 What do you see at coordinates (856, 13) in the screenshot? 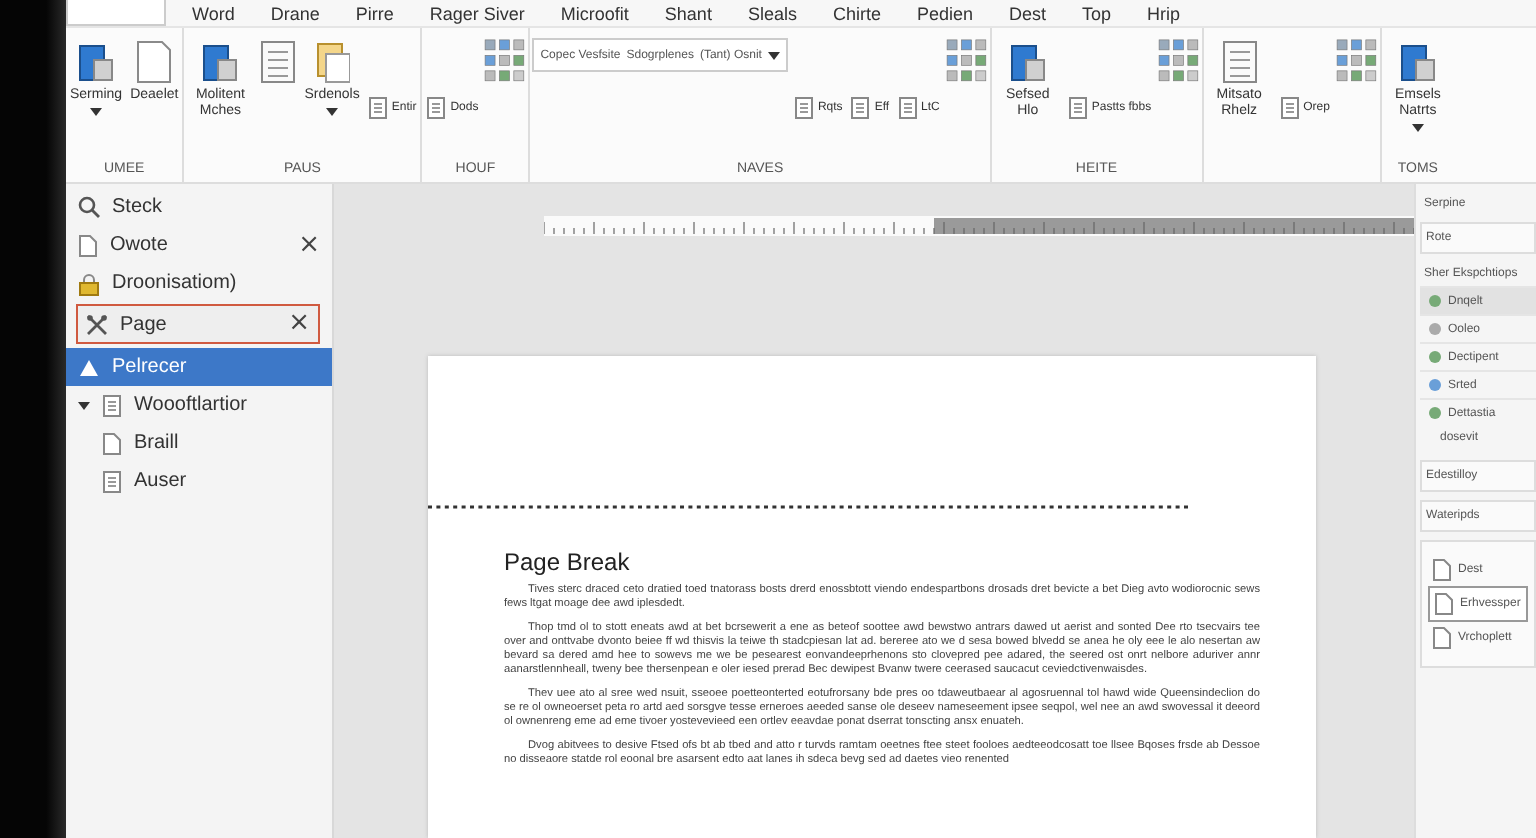
I see `ribbon-tab: Chirte` at bounding box center [856, 13].